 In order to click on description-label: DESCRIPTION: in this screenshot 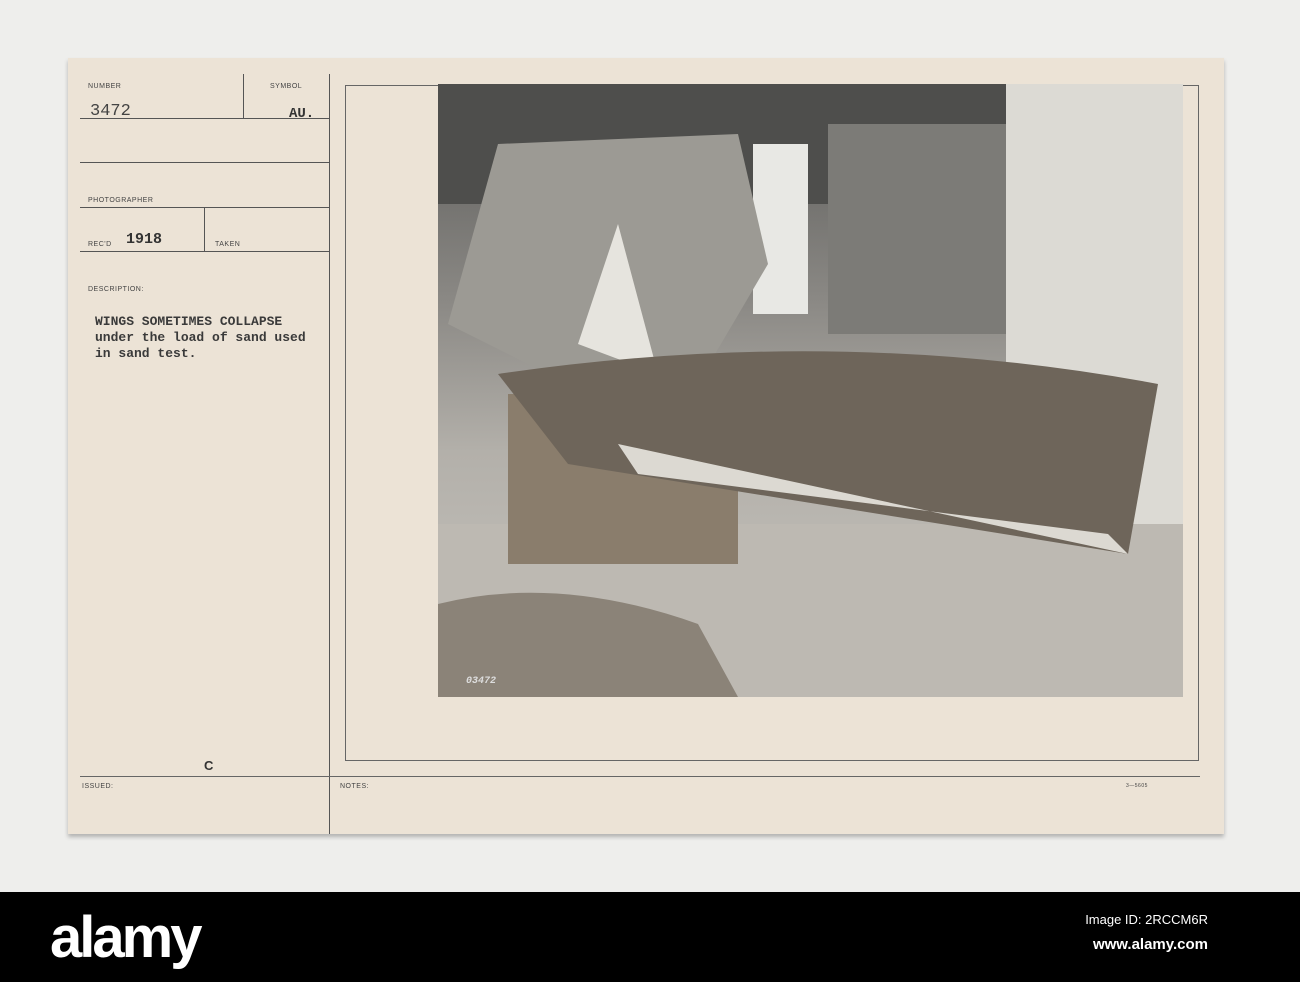, I will do `click(116, 289)`.